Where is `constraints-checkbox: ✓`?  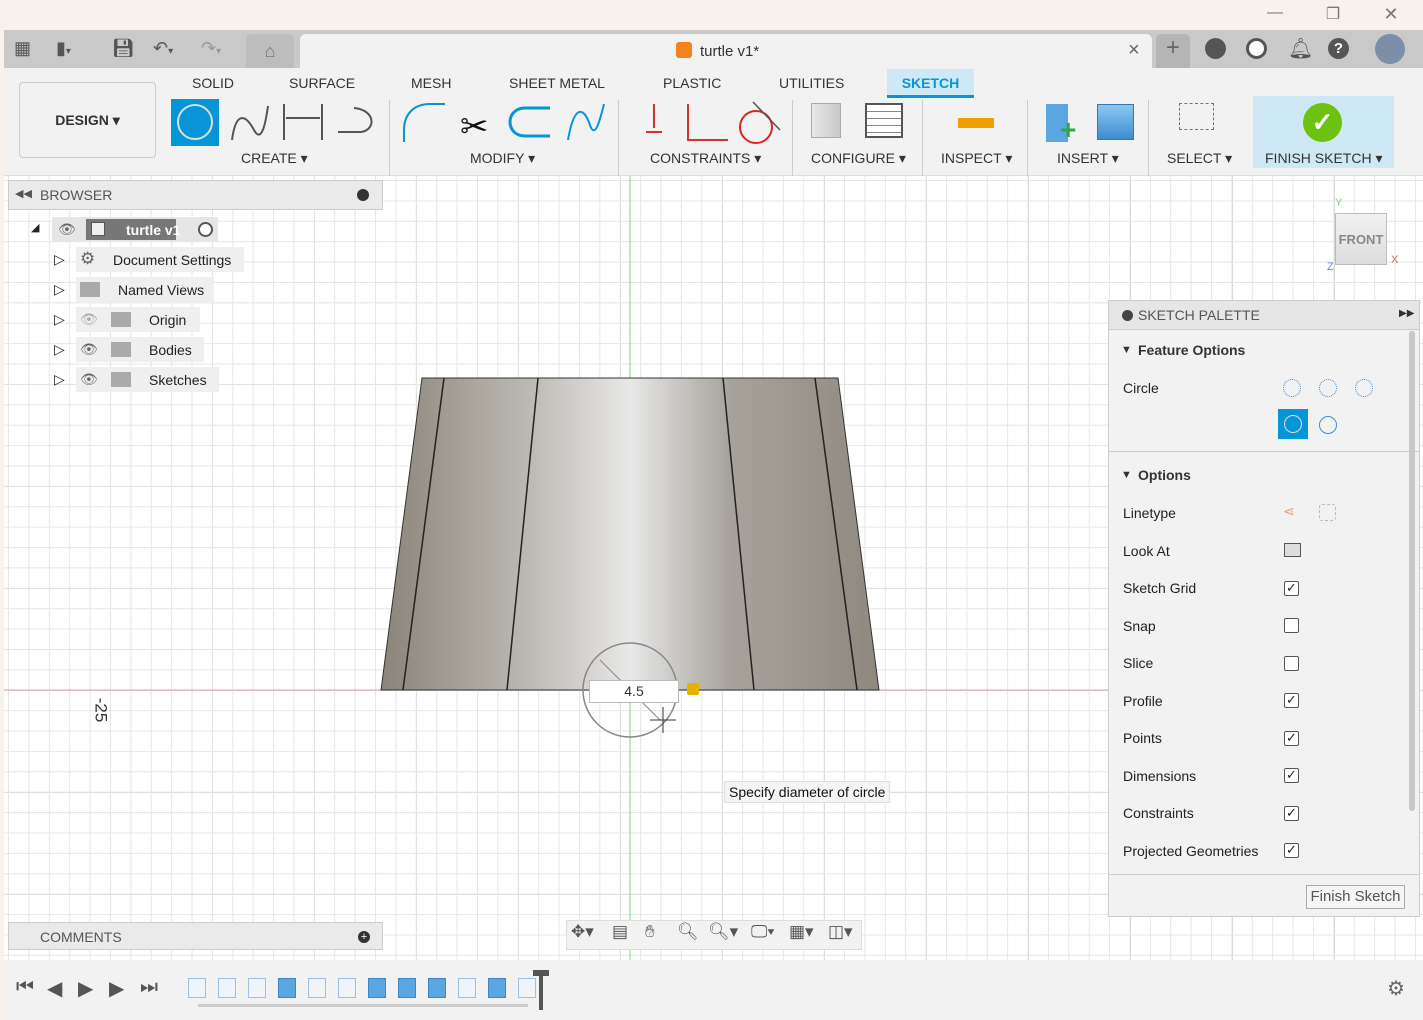
constraints-checkbox: ✓ is located at coordinates (1291, 813).